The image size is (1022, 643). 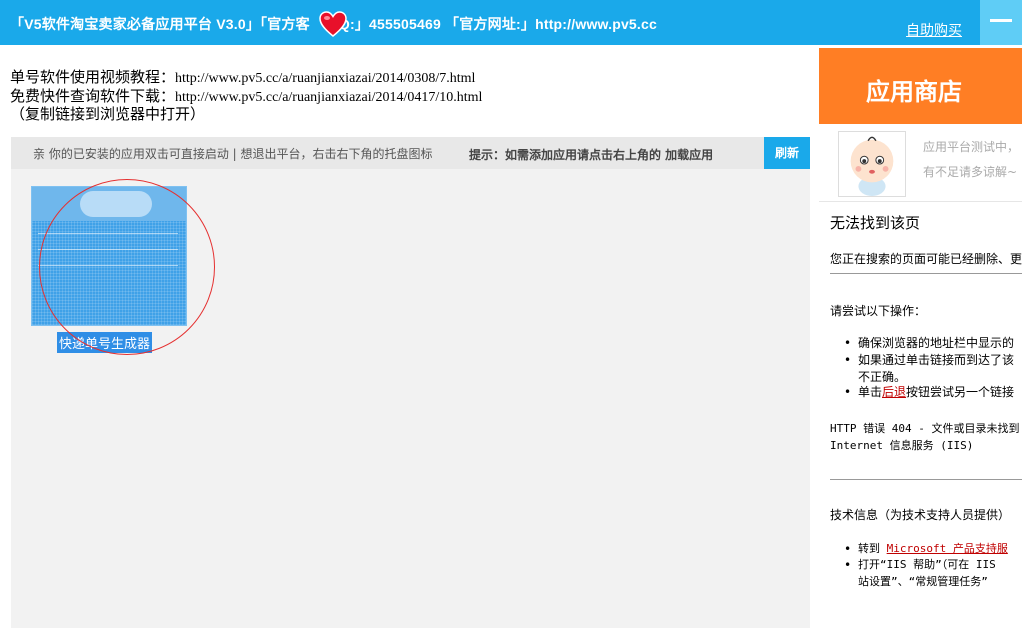 I want to click on notice-line1: 应用平台测试中，, so click(x=971, y=147).